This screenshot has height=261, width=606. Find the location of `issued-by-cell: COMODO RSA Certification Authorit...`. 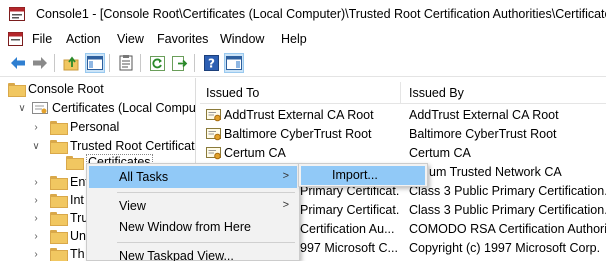

issued-by-cell: COMODO RSA Certification Authorit... is located at coordinates (507, 229).